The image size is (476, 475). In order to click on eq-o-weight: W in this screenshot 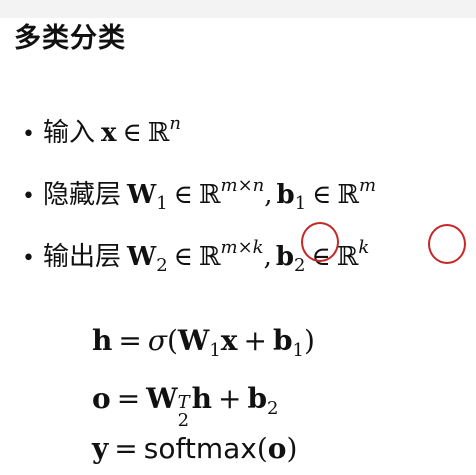, I will do `click(162, 398)`.